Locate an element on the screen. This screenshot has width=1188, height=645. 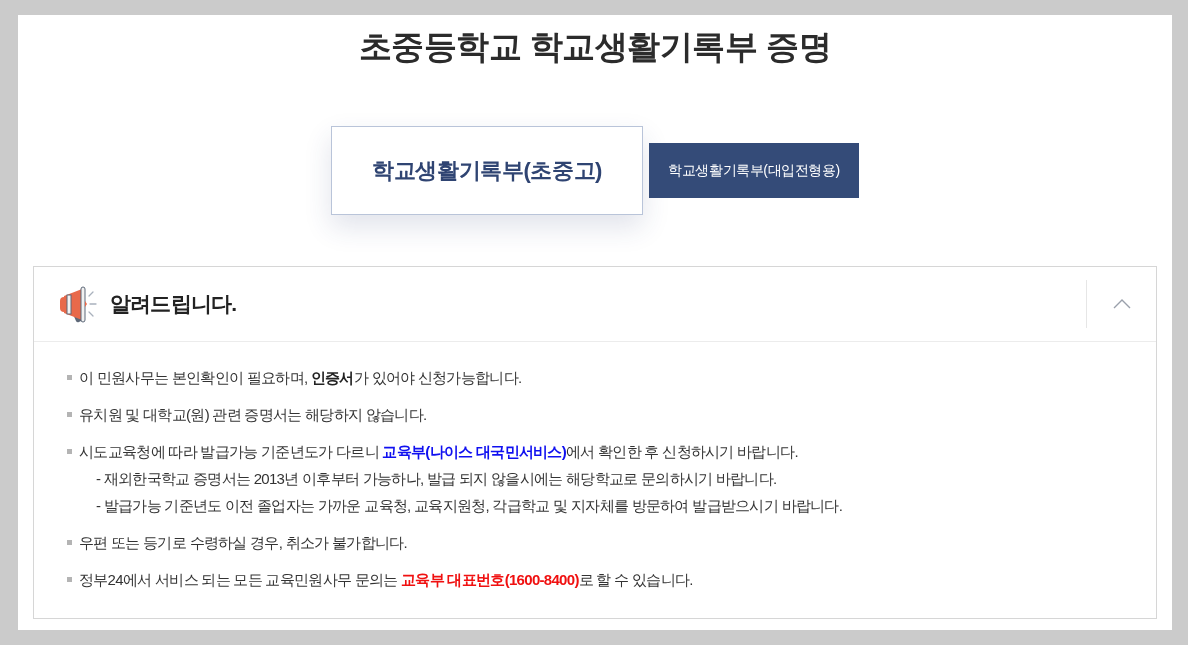
notice-text: 유치원 및 대학교(원) 관련 증명서는 해당하지 않습니다. is located at coordinates (253, 415).